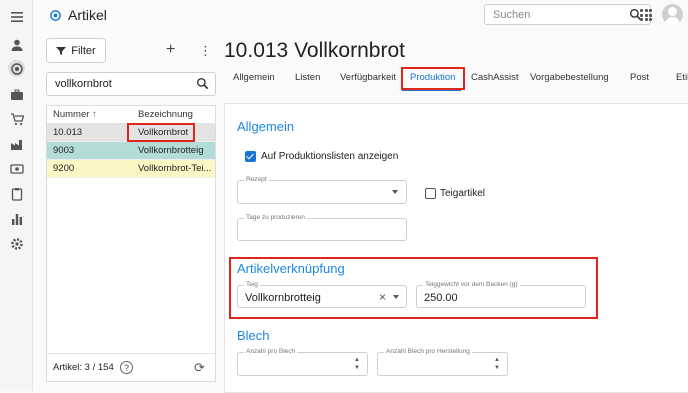 The height and width of the screenshot is (393, 688). Describe the element at coordinates (266, 126) in the screenshot. I see `section-allgemein: Allgemein` at that location.